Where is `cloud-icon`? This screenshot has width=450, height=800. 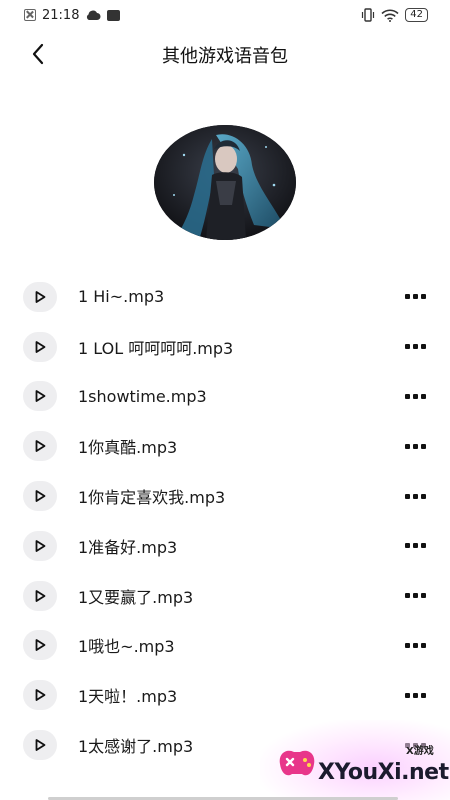
cloud-icon is located at coordinates (94, 15).